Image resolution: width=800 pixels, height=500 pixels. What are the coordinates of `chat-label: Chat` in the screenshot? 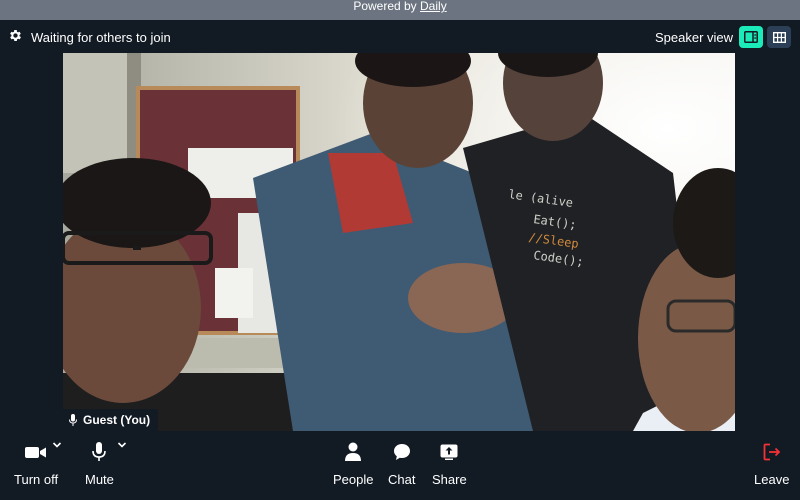 It's located at (402, 479).